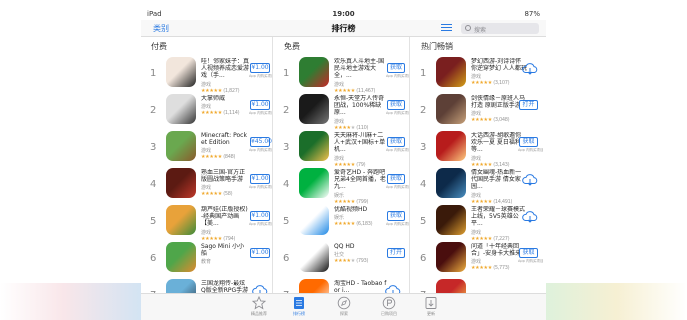 This screenshot has height=320, width=687. I want to click on categories-back-button: 类别, so click(161, 28).